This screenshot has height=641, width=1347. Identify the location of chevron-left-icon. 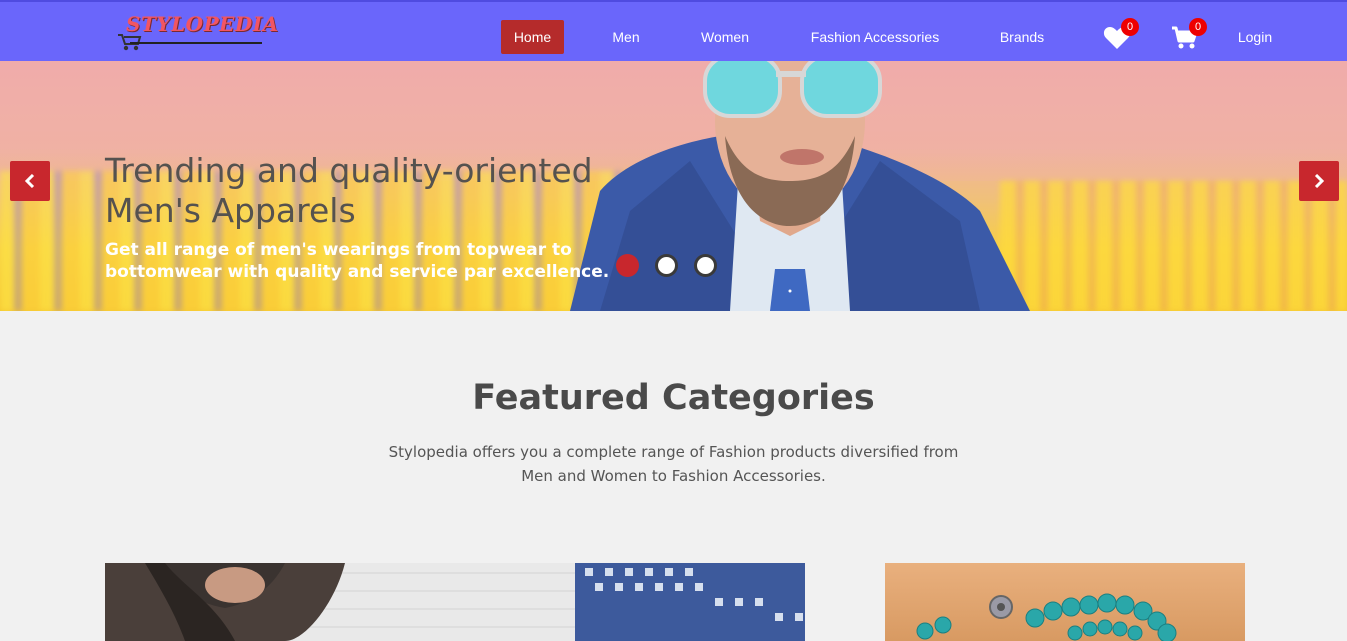
(29, 181).